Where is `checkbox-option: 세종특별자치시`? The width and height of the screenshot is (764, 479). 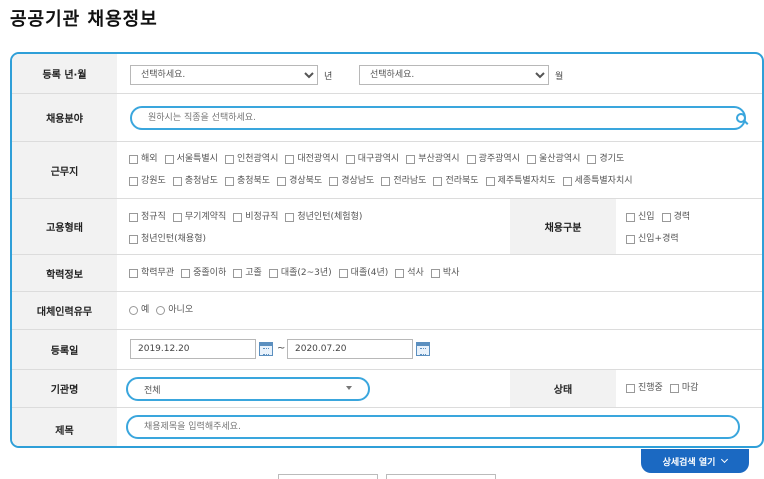
checkbox-option: 세종특별자치시 is located at coordinates (597, 181).